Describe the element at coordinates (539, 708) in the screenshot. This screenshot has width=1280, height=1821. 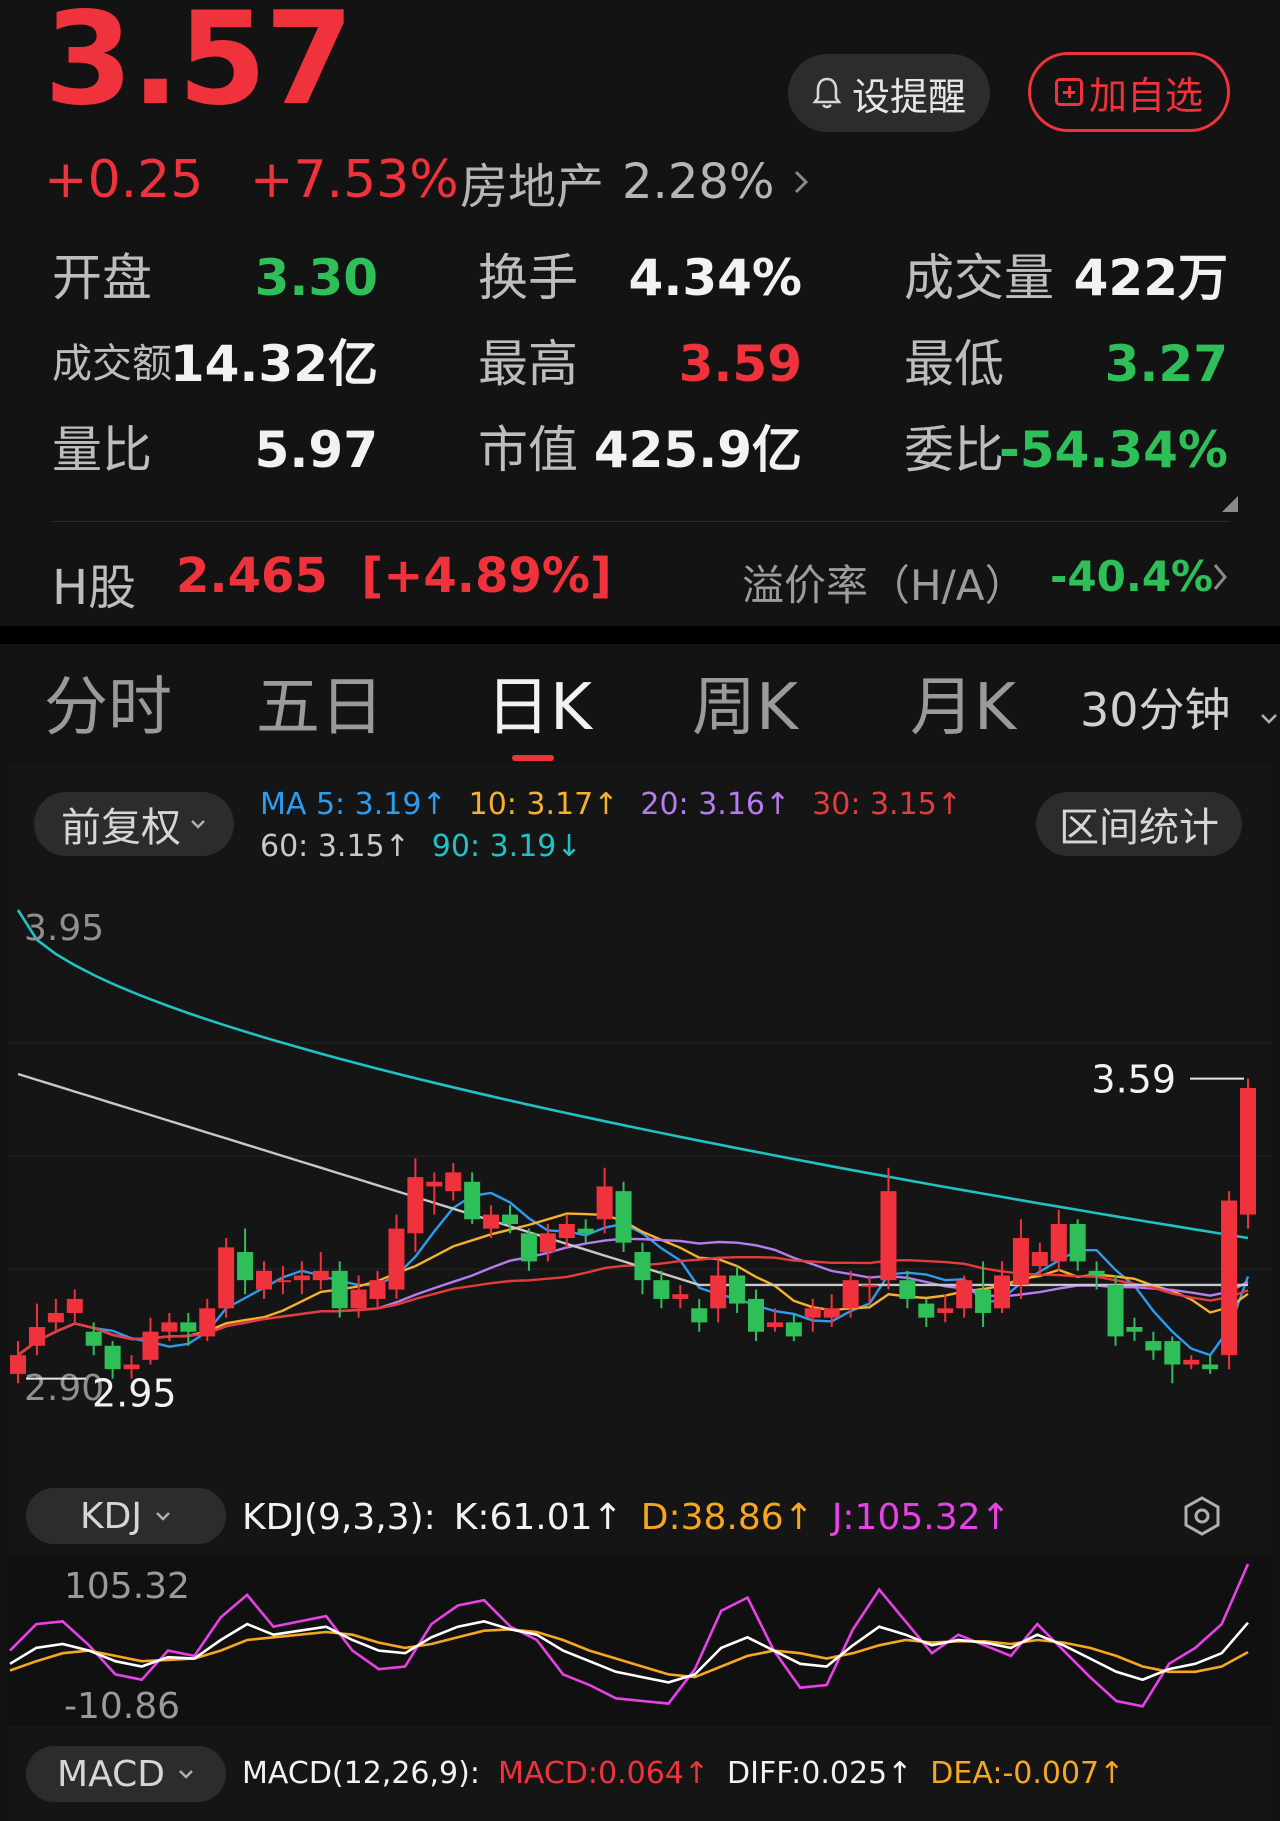
I see `tab-daily-k: 日K` at that location.